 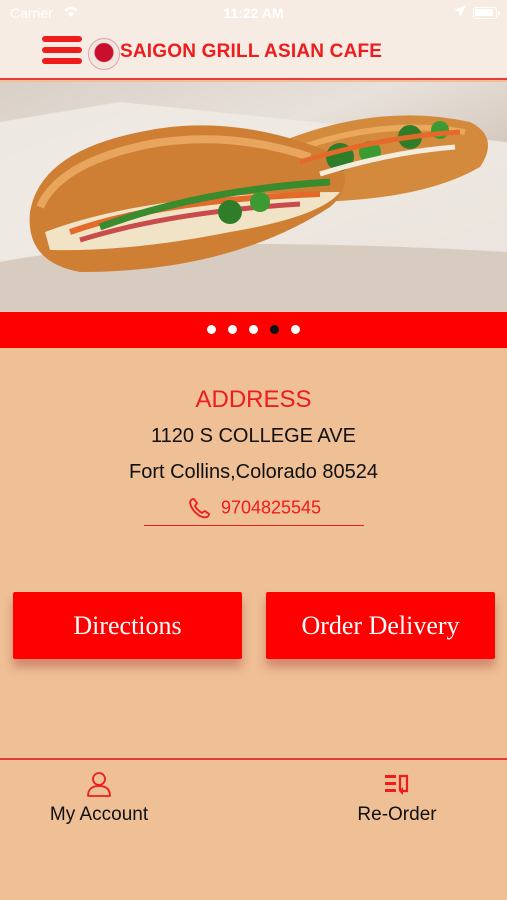 I want to click on restaurant-logo, so click(x=104, y=54).